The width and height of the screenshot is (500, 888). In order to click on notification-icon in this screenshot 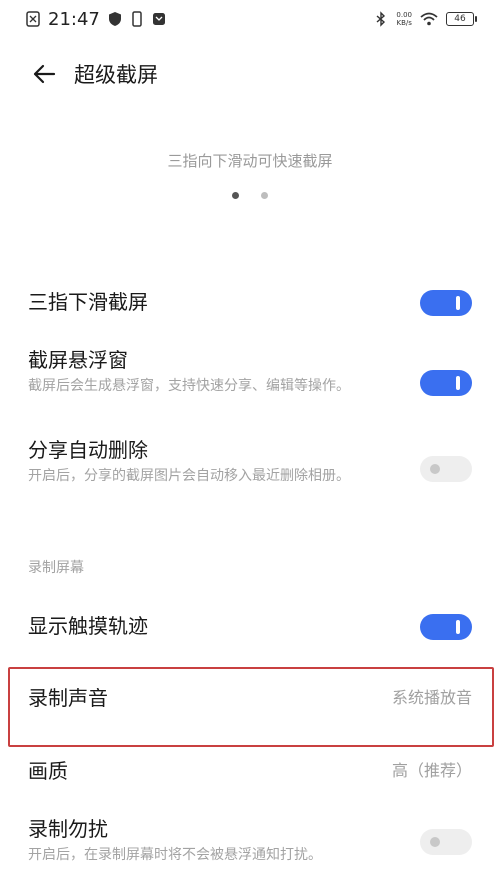, I will do `click(33, 19)`.